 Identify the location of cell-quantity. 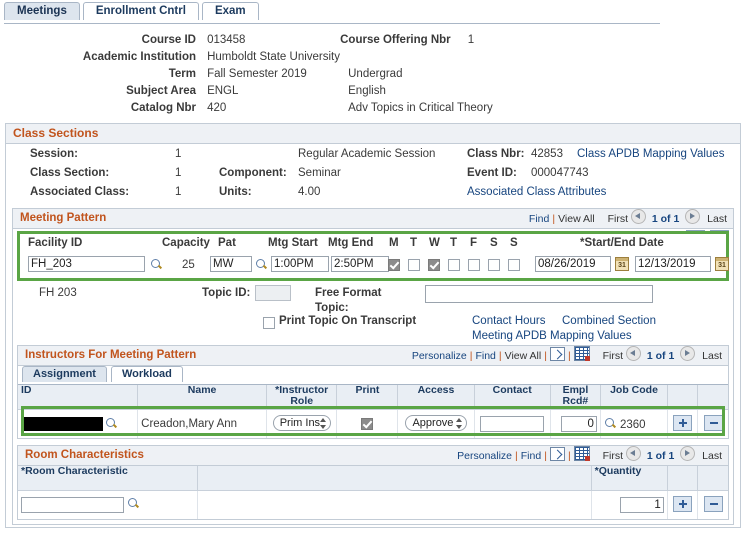
(629, 504).